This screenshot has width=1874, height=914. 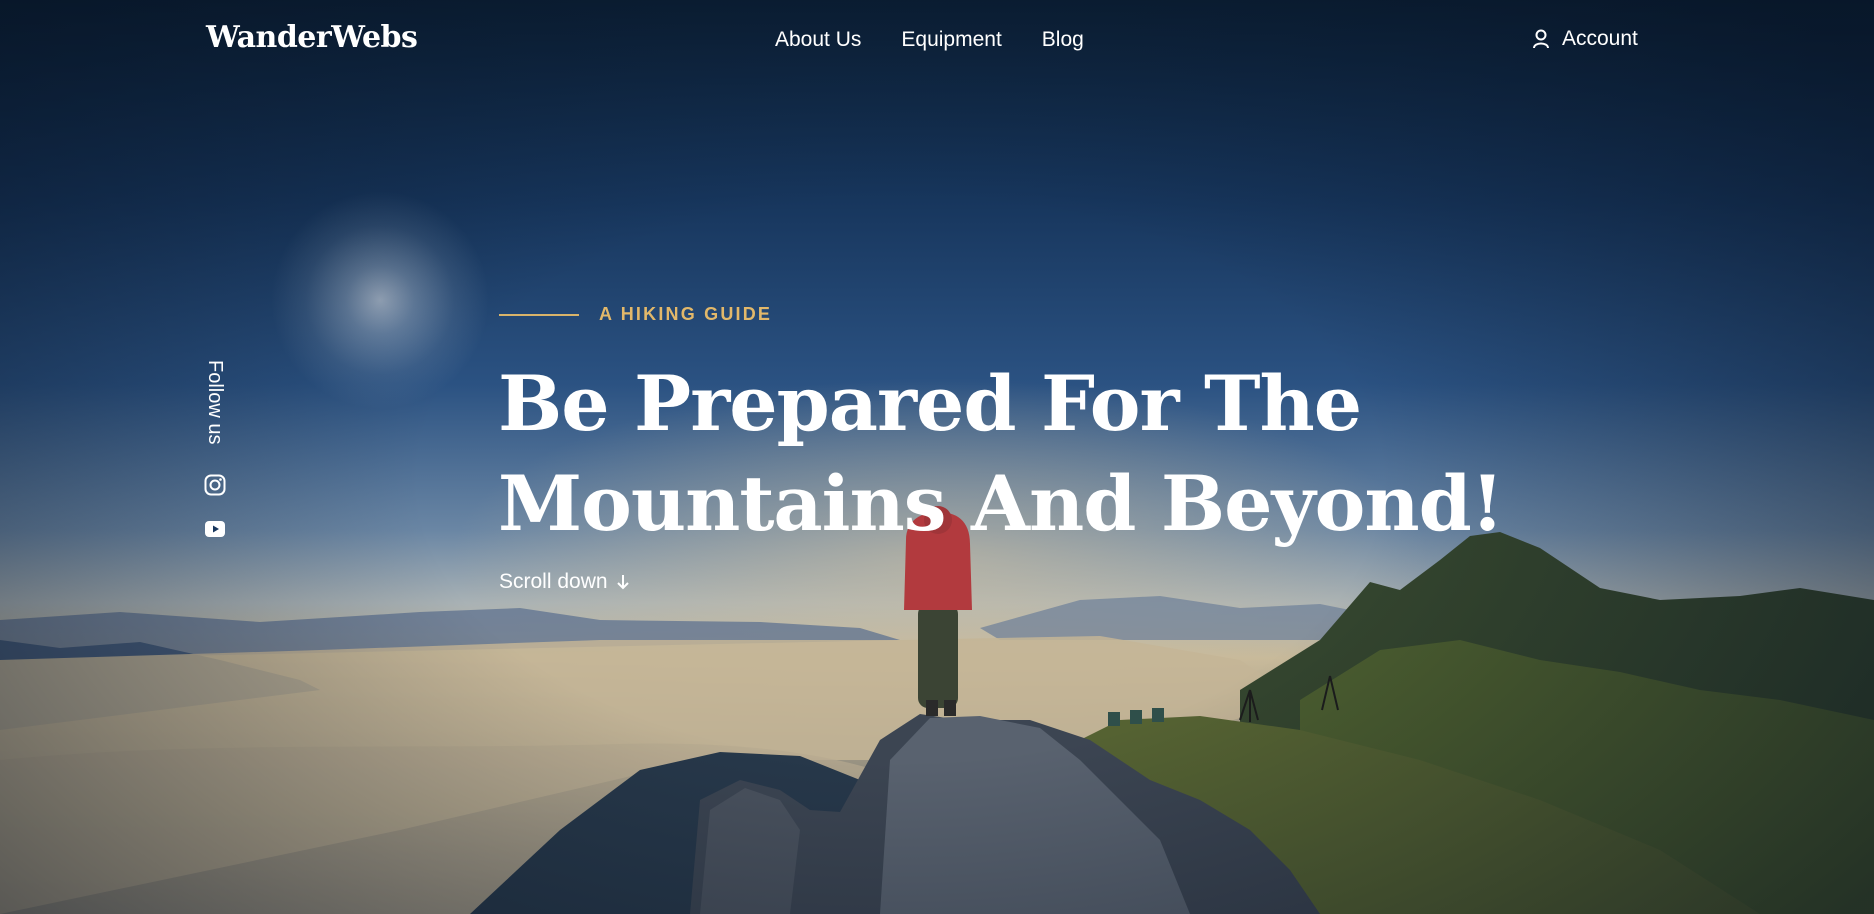 What do you see at coordinates (1541, 39) in the screenshot?
I see `user-icon` at bounding box center [1541, 39].